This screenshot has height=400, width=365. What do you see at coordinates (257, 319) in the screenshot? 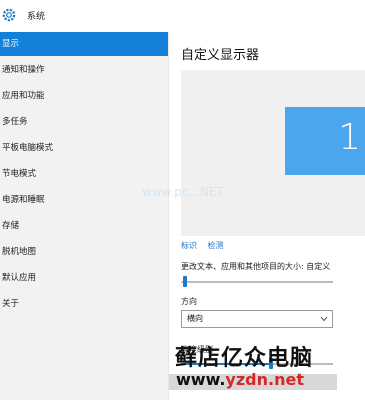
I see `orientation-dropdown: 横向` at bounding box center [257, 319].